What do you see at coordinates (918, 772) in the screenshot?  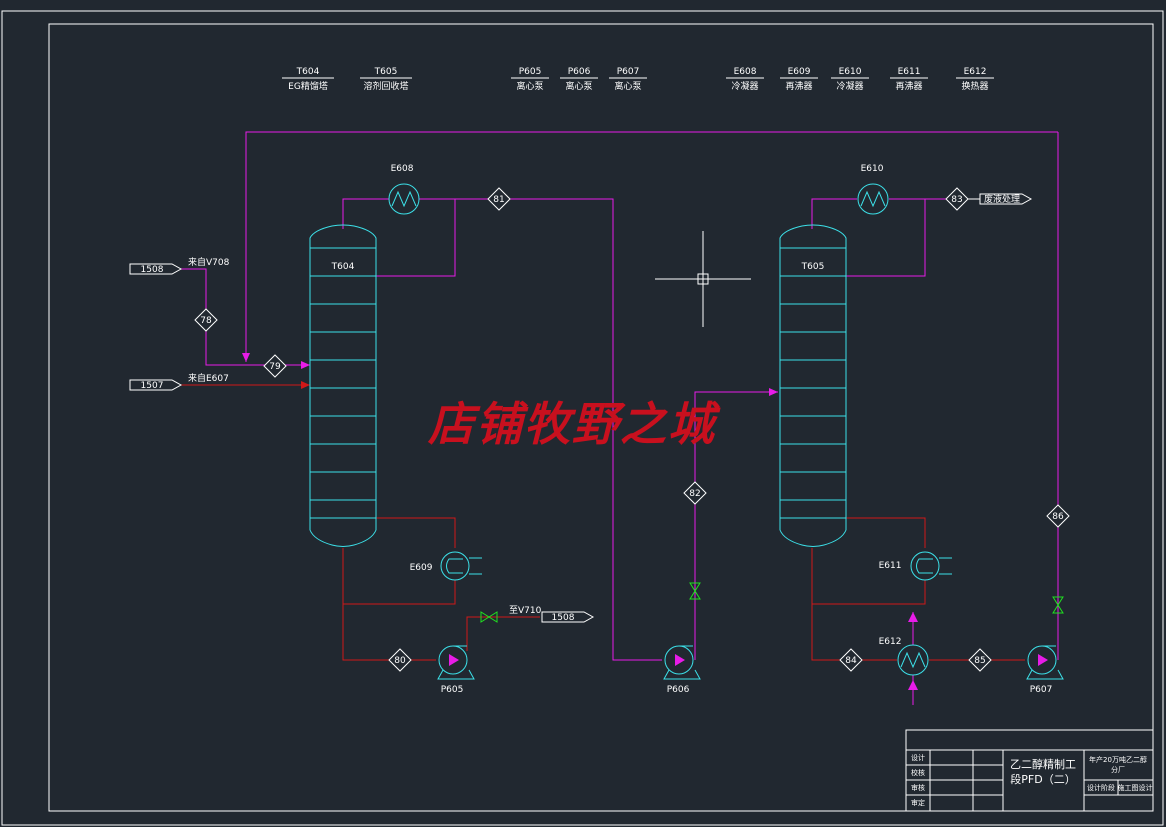 I see `tb-row-label: 校核` at bounding box center [918, 772].